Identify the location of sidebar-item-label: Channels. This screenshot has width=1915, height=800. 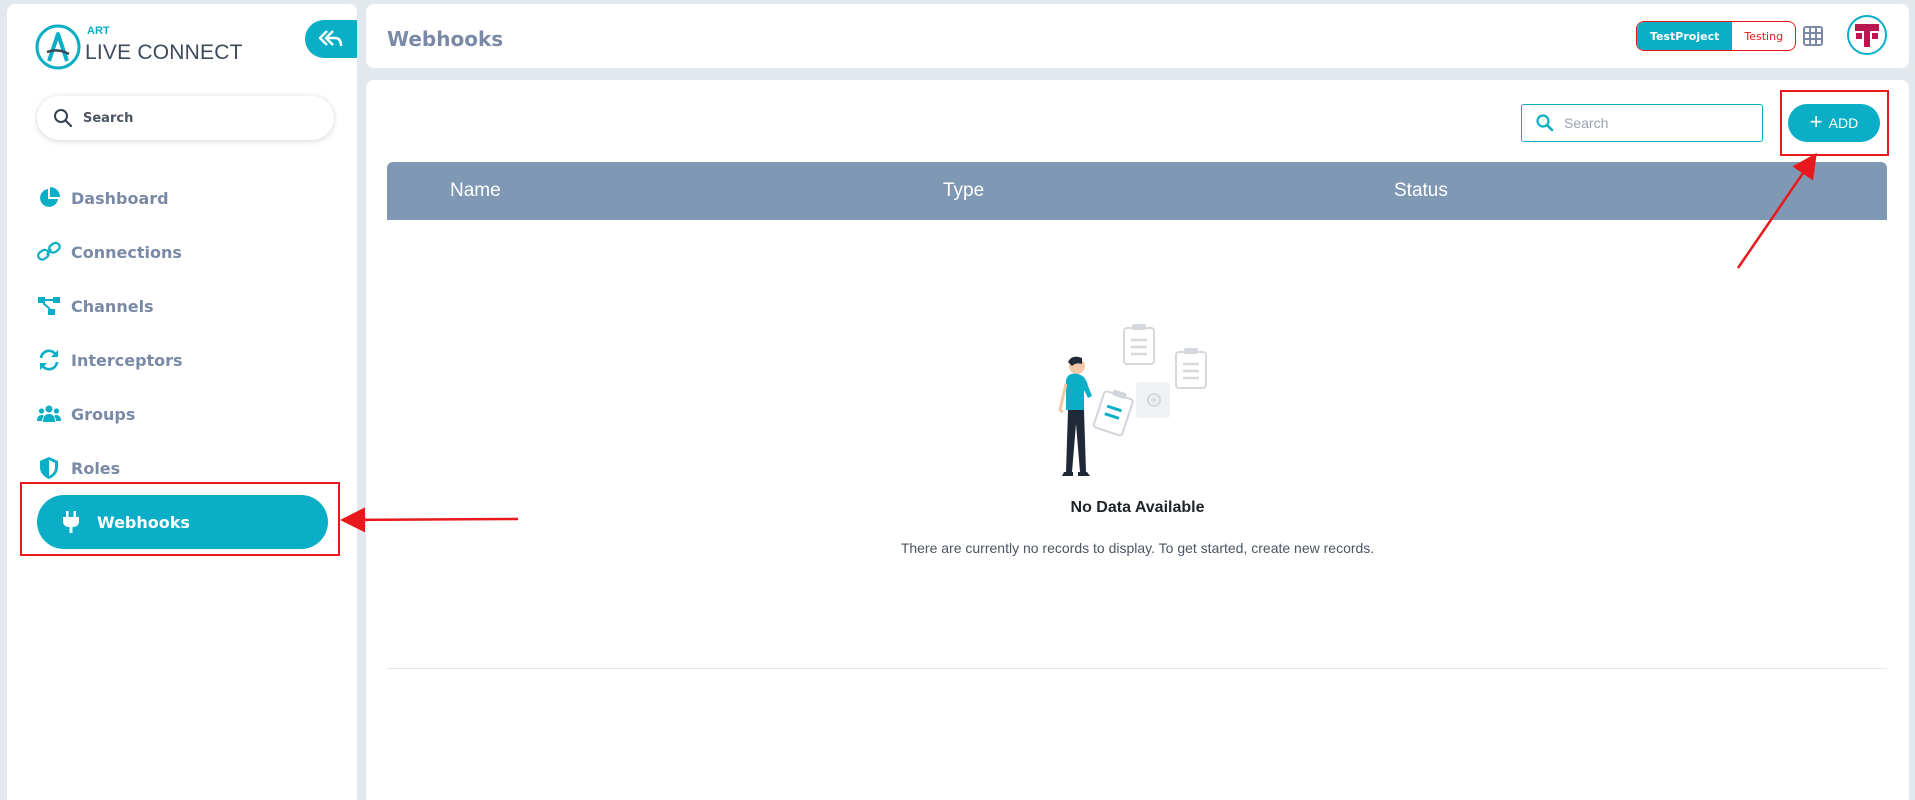
(112, 306).